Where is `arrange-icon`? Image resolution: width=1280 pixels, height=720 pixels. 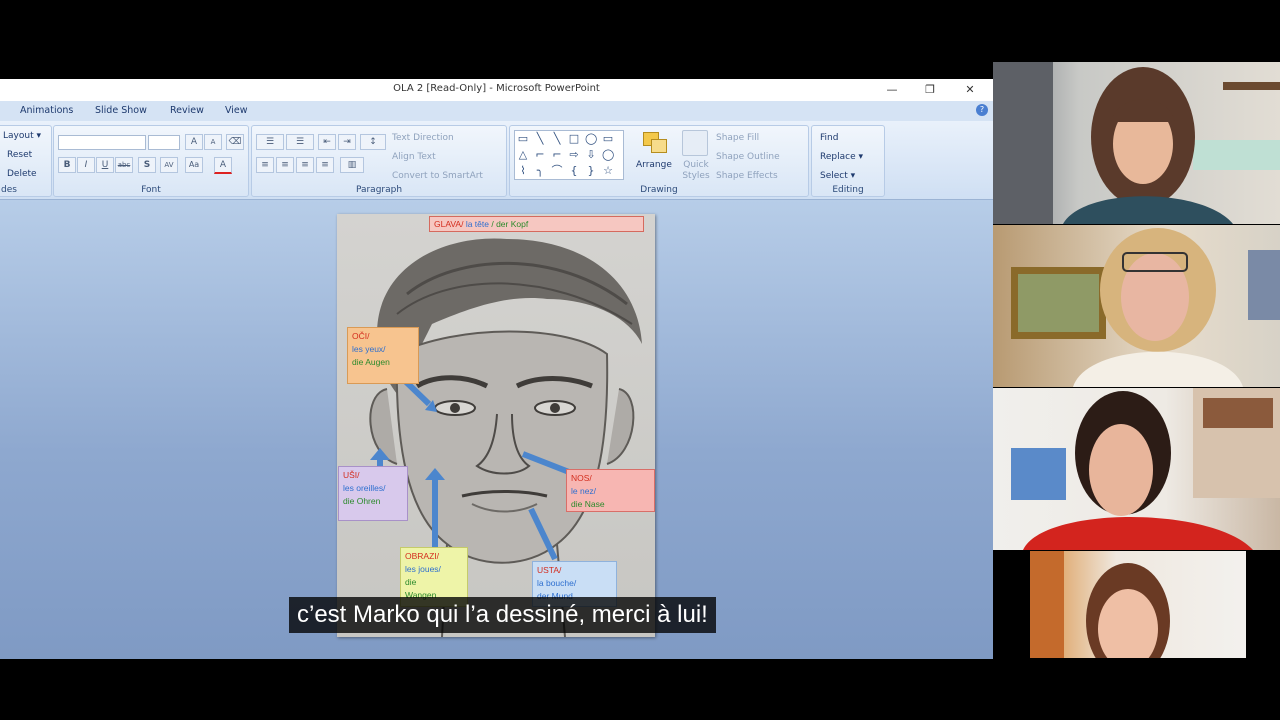 arrange-icon is located at coordinates (654, 142).